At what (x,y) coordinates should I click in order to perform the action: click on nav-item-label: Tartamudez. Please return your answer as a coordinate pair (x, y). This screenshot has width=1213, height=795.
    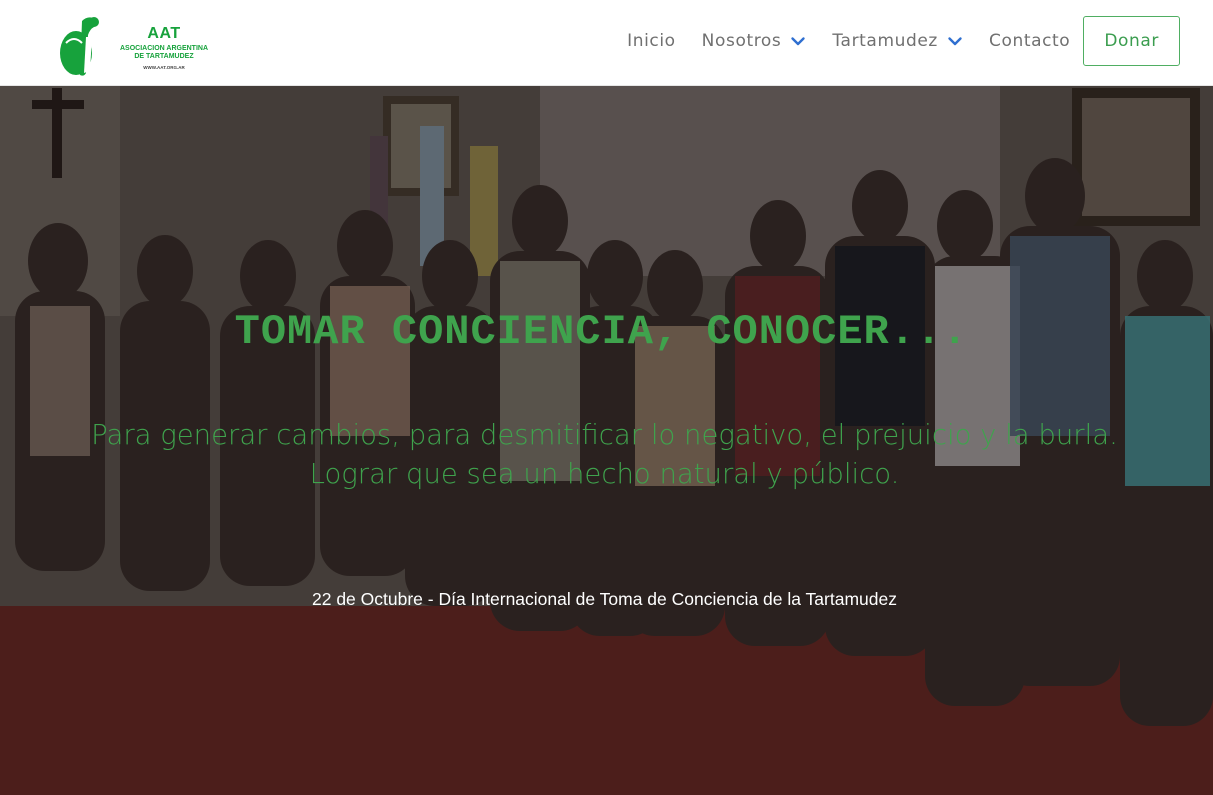
    Looking at the image, I should click on (885, 41).